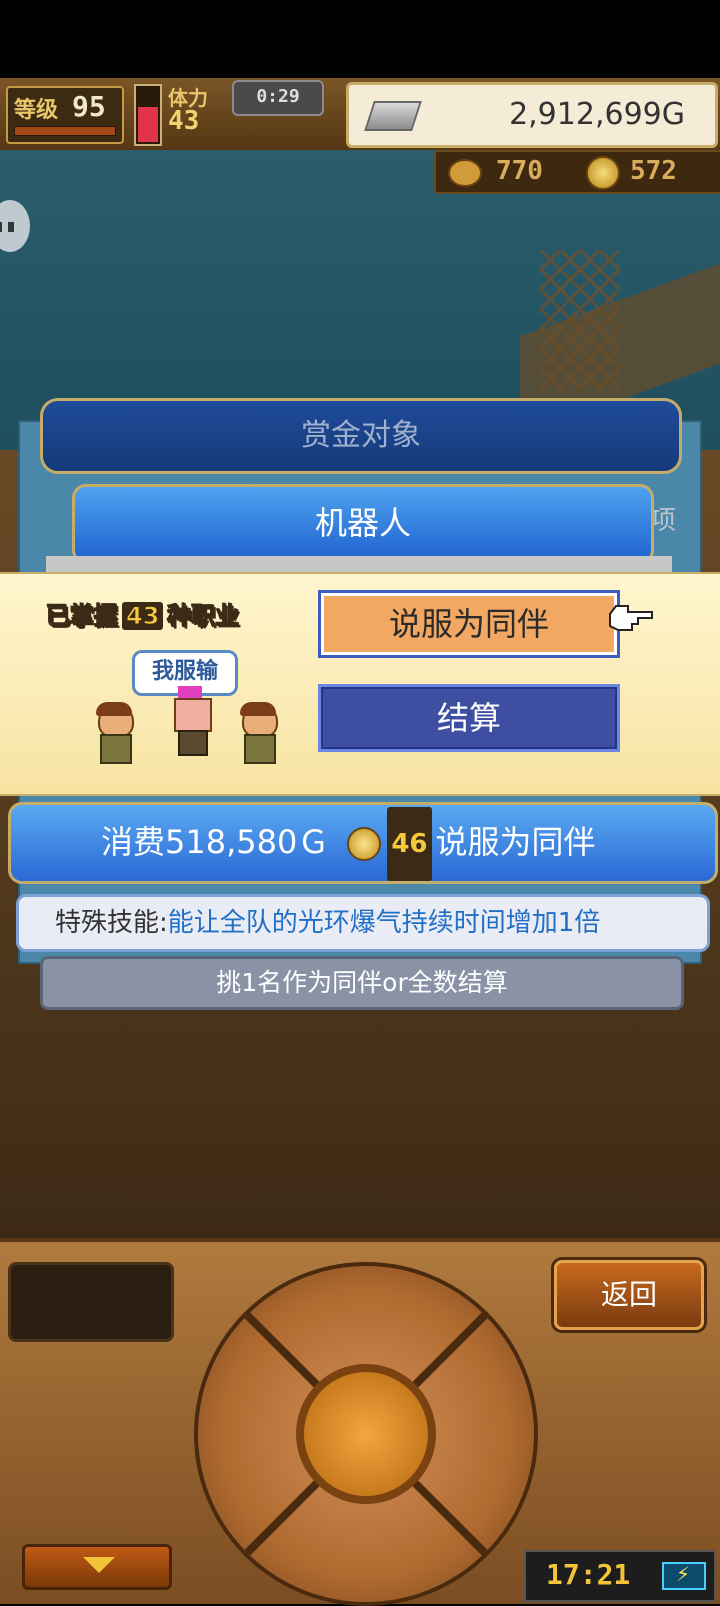 This screenshot has width=720, height=1606. What do you see at coordinates (469, 718) in the screenshot?
I see `settle-button: 结算` at bounding box center [469, 718].